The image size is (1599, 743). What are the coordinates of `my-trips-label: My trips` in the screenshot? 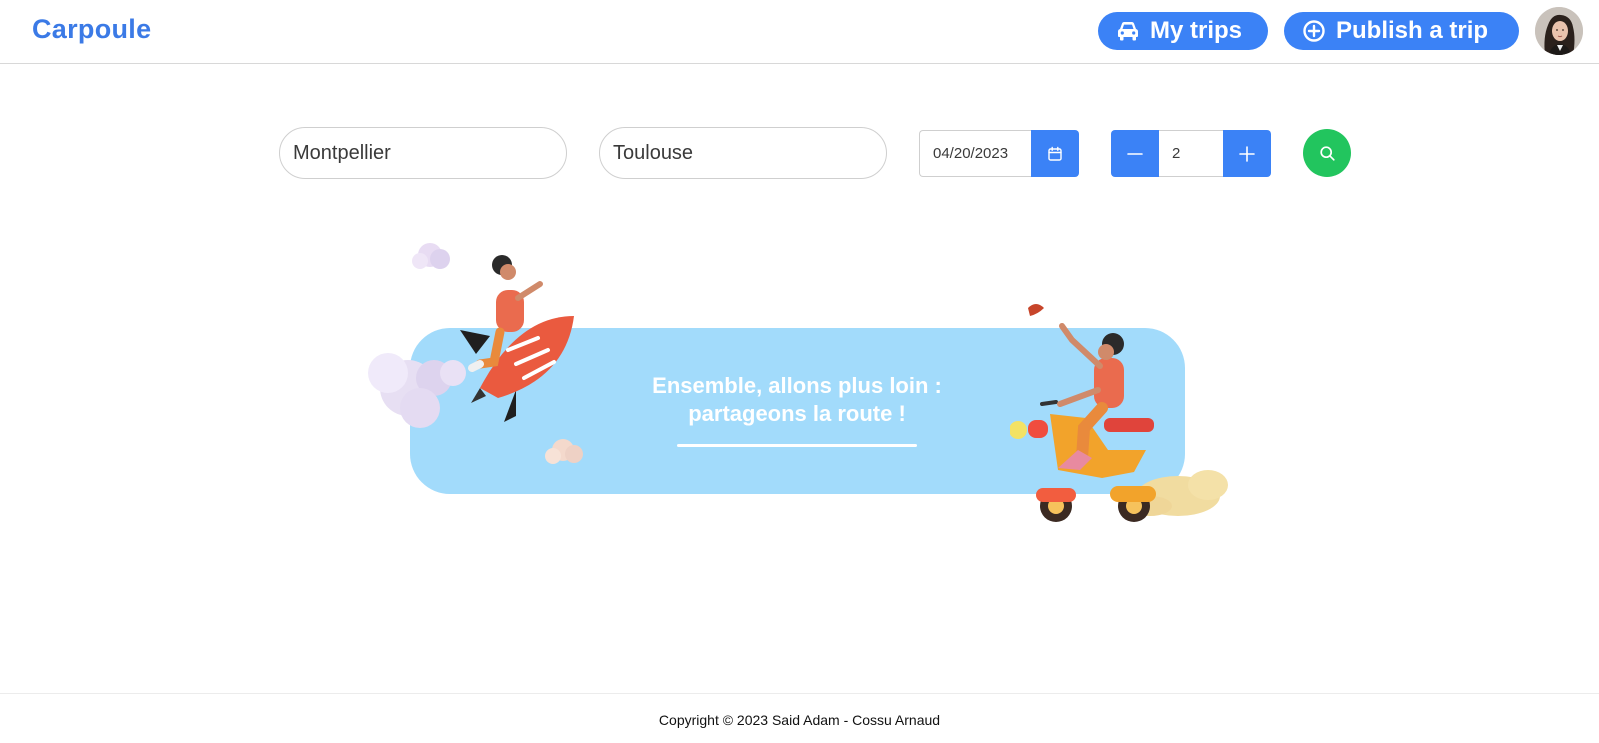 It's located at (1196, 30).